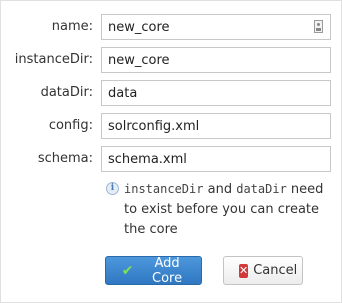 This screenshot has height=303, width=342. Describe the element at coordinates (318, 26) in the screenshot. I see `contact-card-icon` at that location.